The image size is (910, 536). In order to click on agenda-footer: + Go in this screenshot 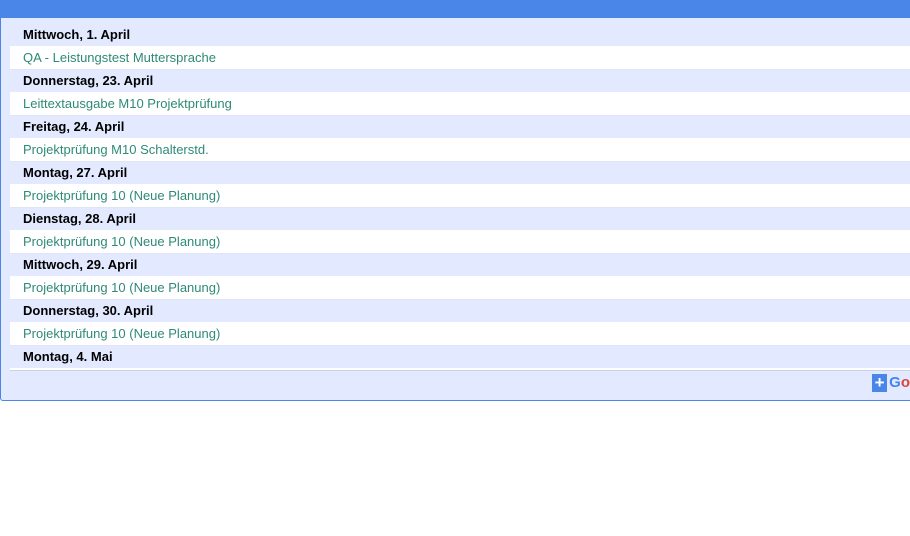, I will do `click(455, 385)`.